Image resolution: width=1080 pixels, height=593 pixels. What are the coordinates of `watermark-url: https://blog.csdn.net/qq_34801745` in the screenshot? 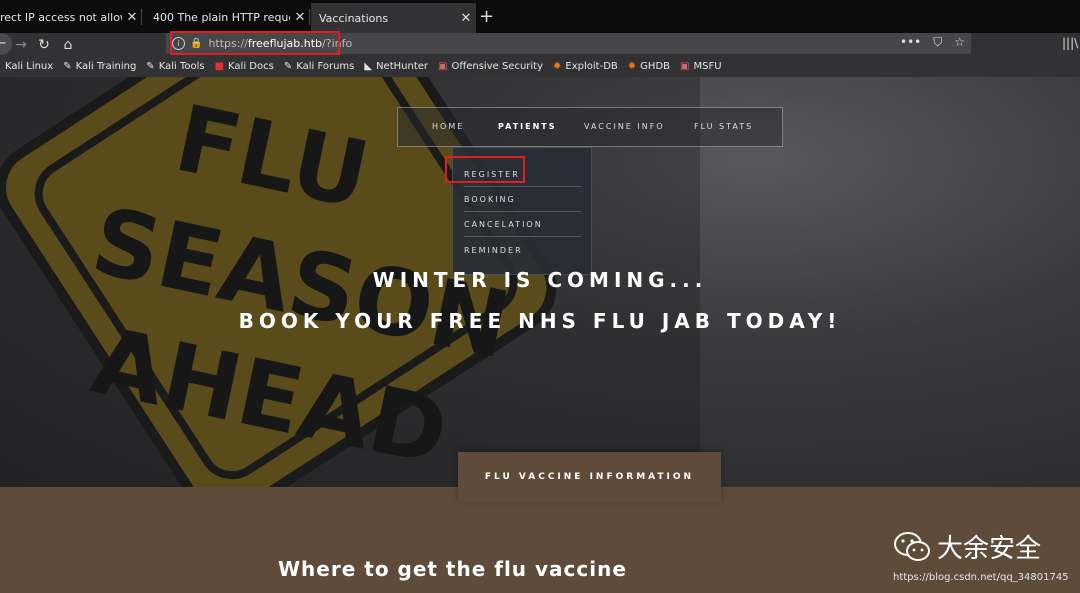 It's located at (981, 577).